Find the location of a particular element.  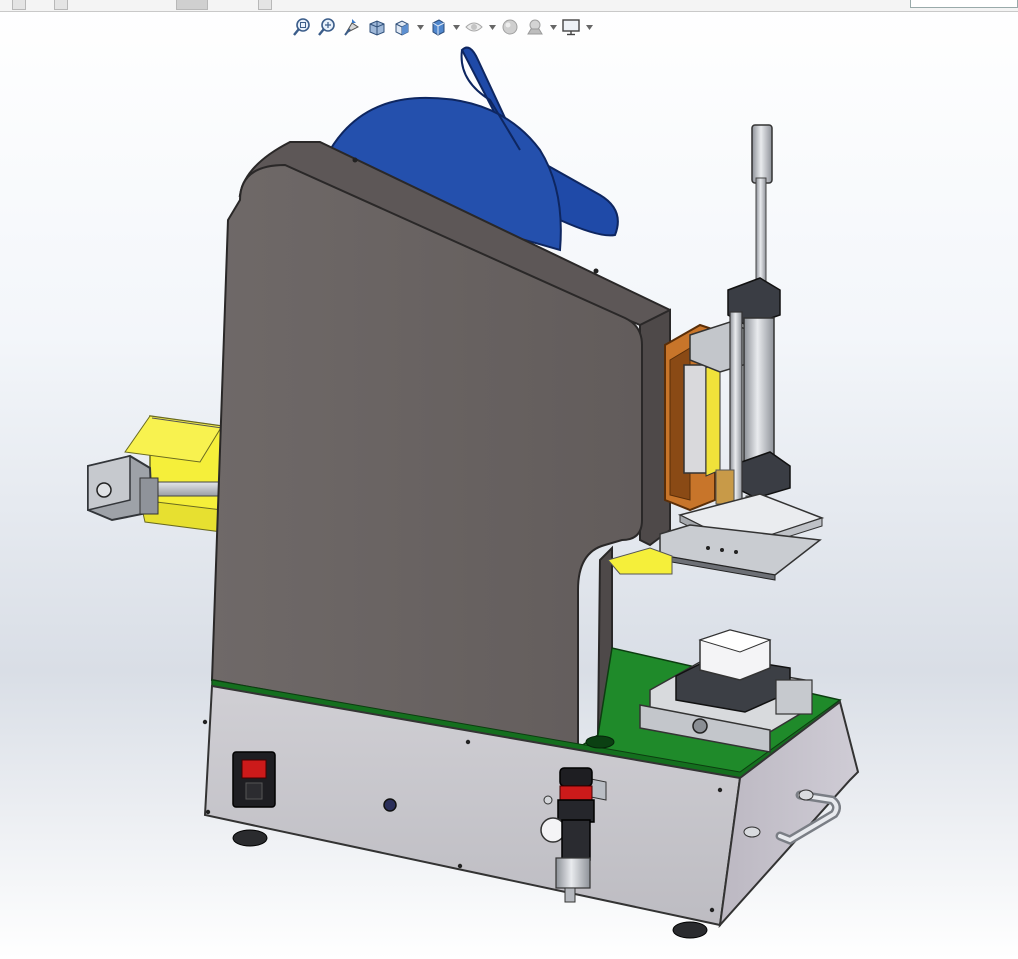

power-socket is located at coordinates (254, 779).